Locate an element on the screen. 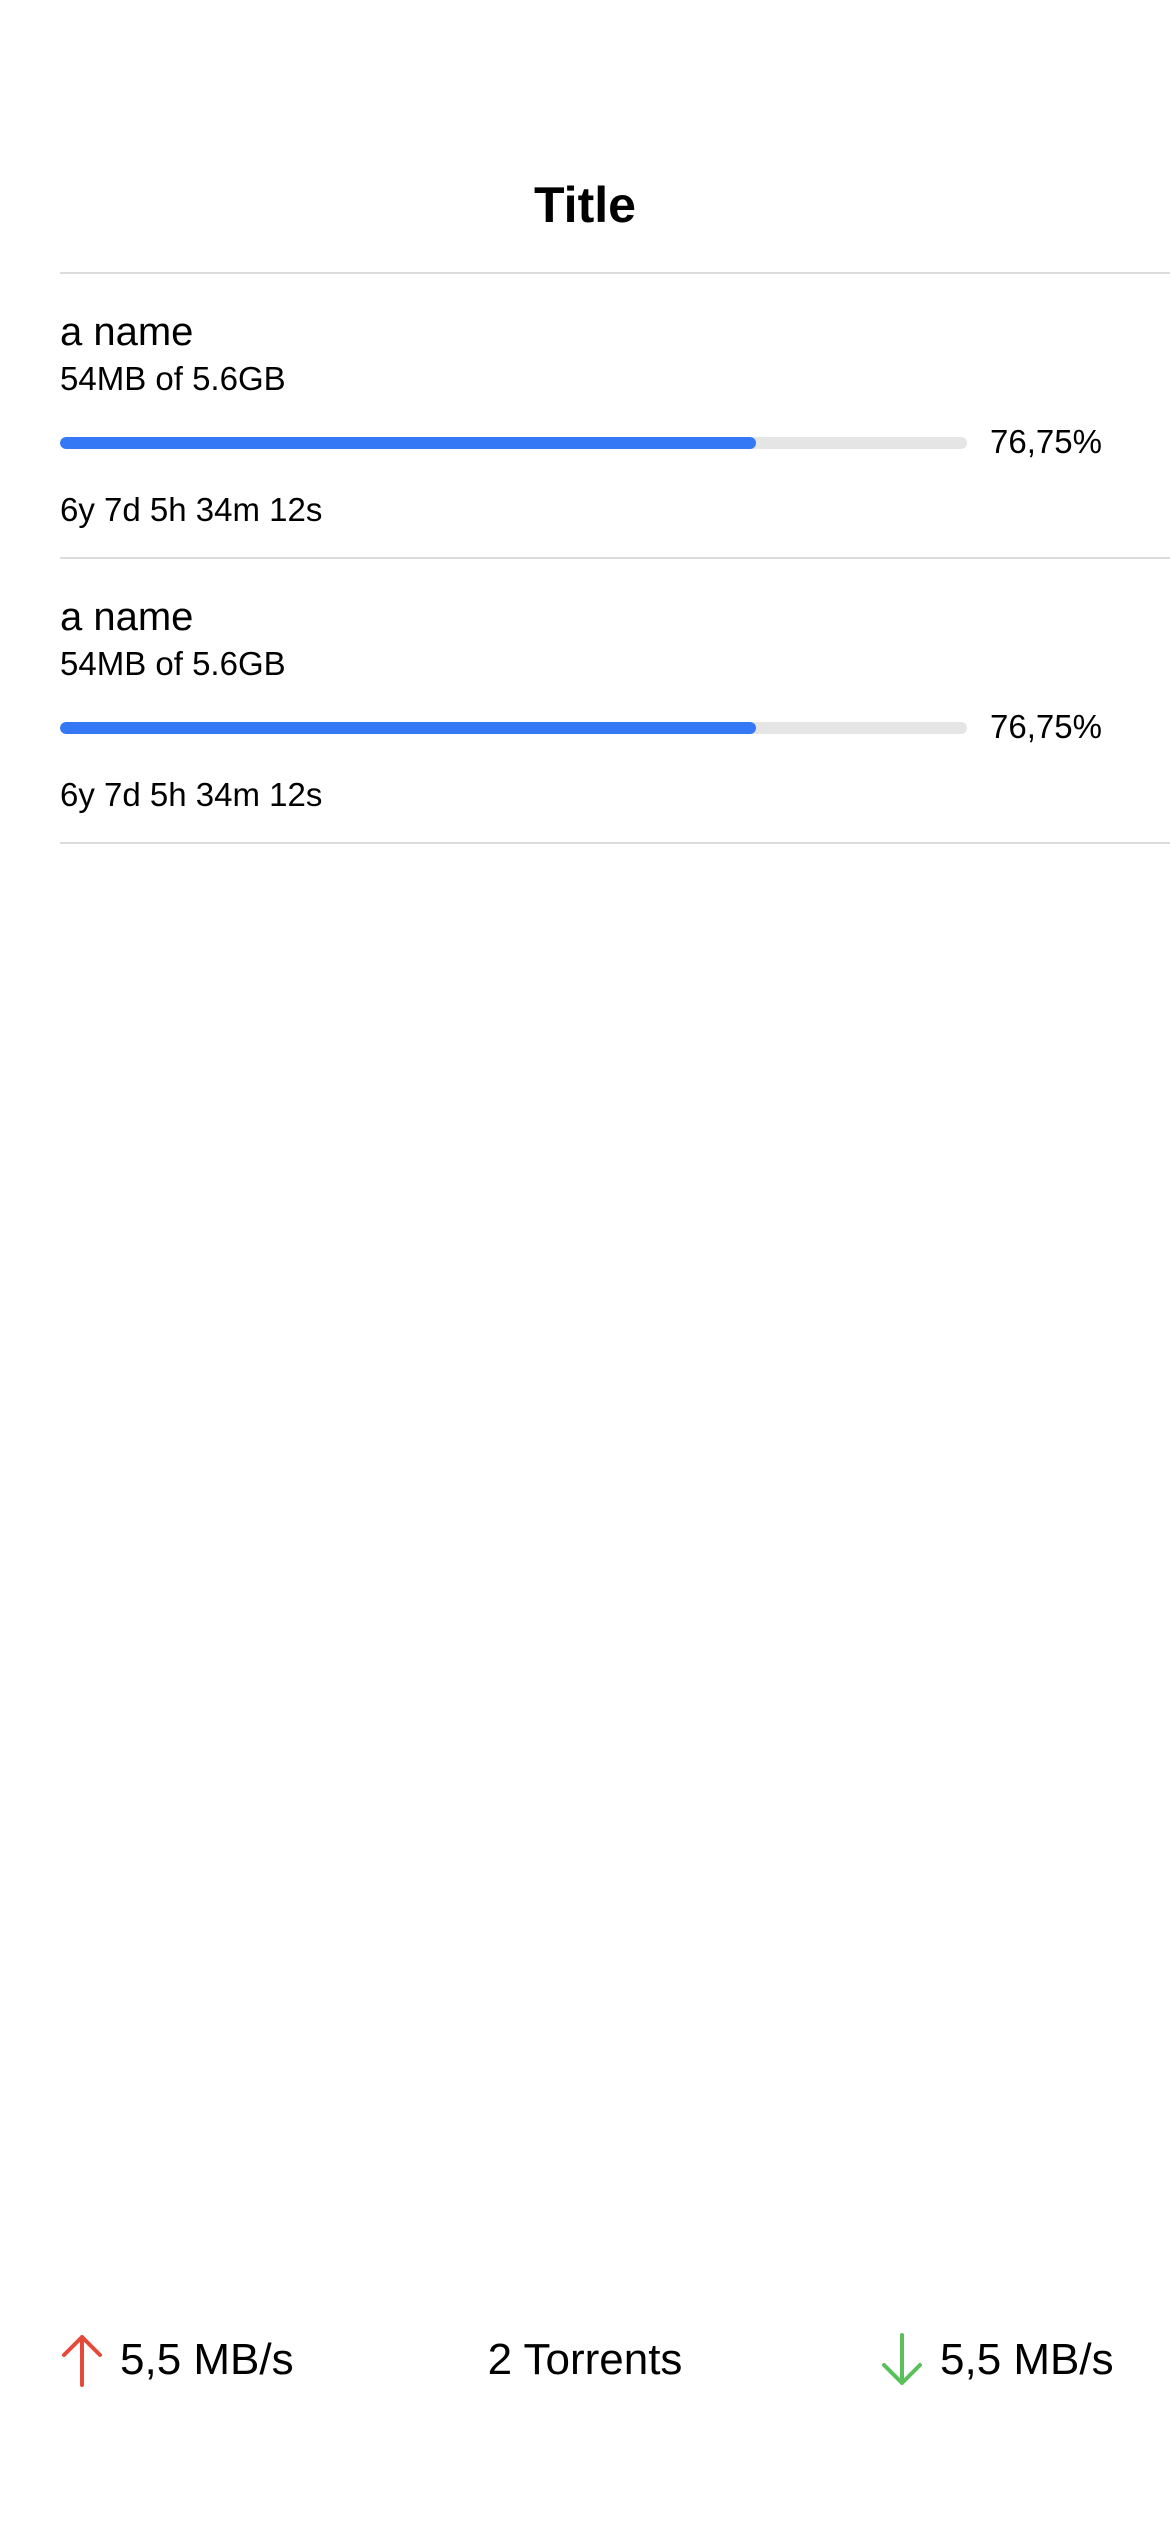 The width and height of the screenshot is (1170, 2532). download-speed: 5,5 MB/s is located at coordinates (1027, 2359).